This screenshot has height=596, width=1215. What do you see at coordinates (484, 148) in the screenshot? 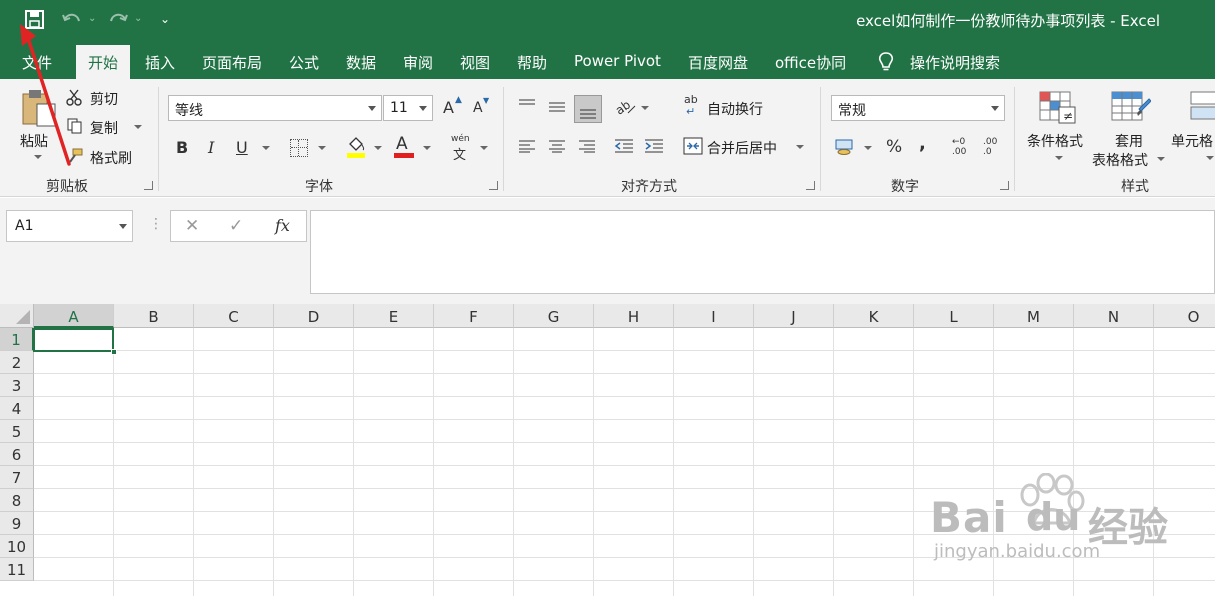
I see `phonetic-dropdown-icon` at bounding box center [484, 148].